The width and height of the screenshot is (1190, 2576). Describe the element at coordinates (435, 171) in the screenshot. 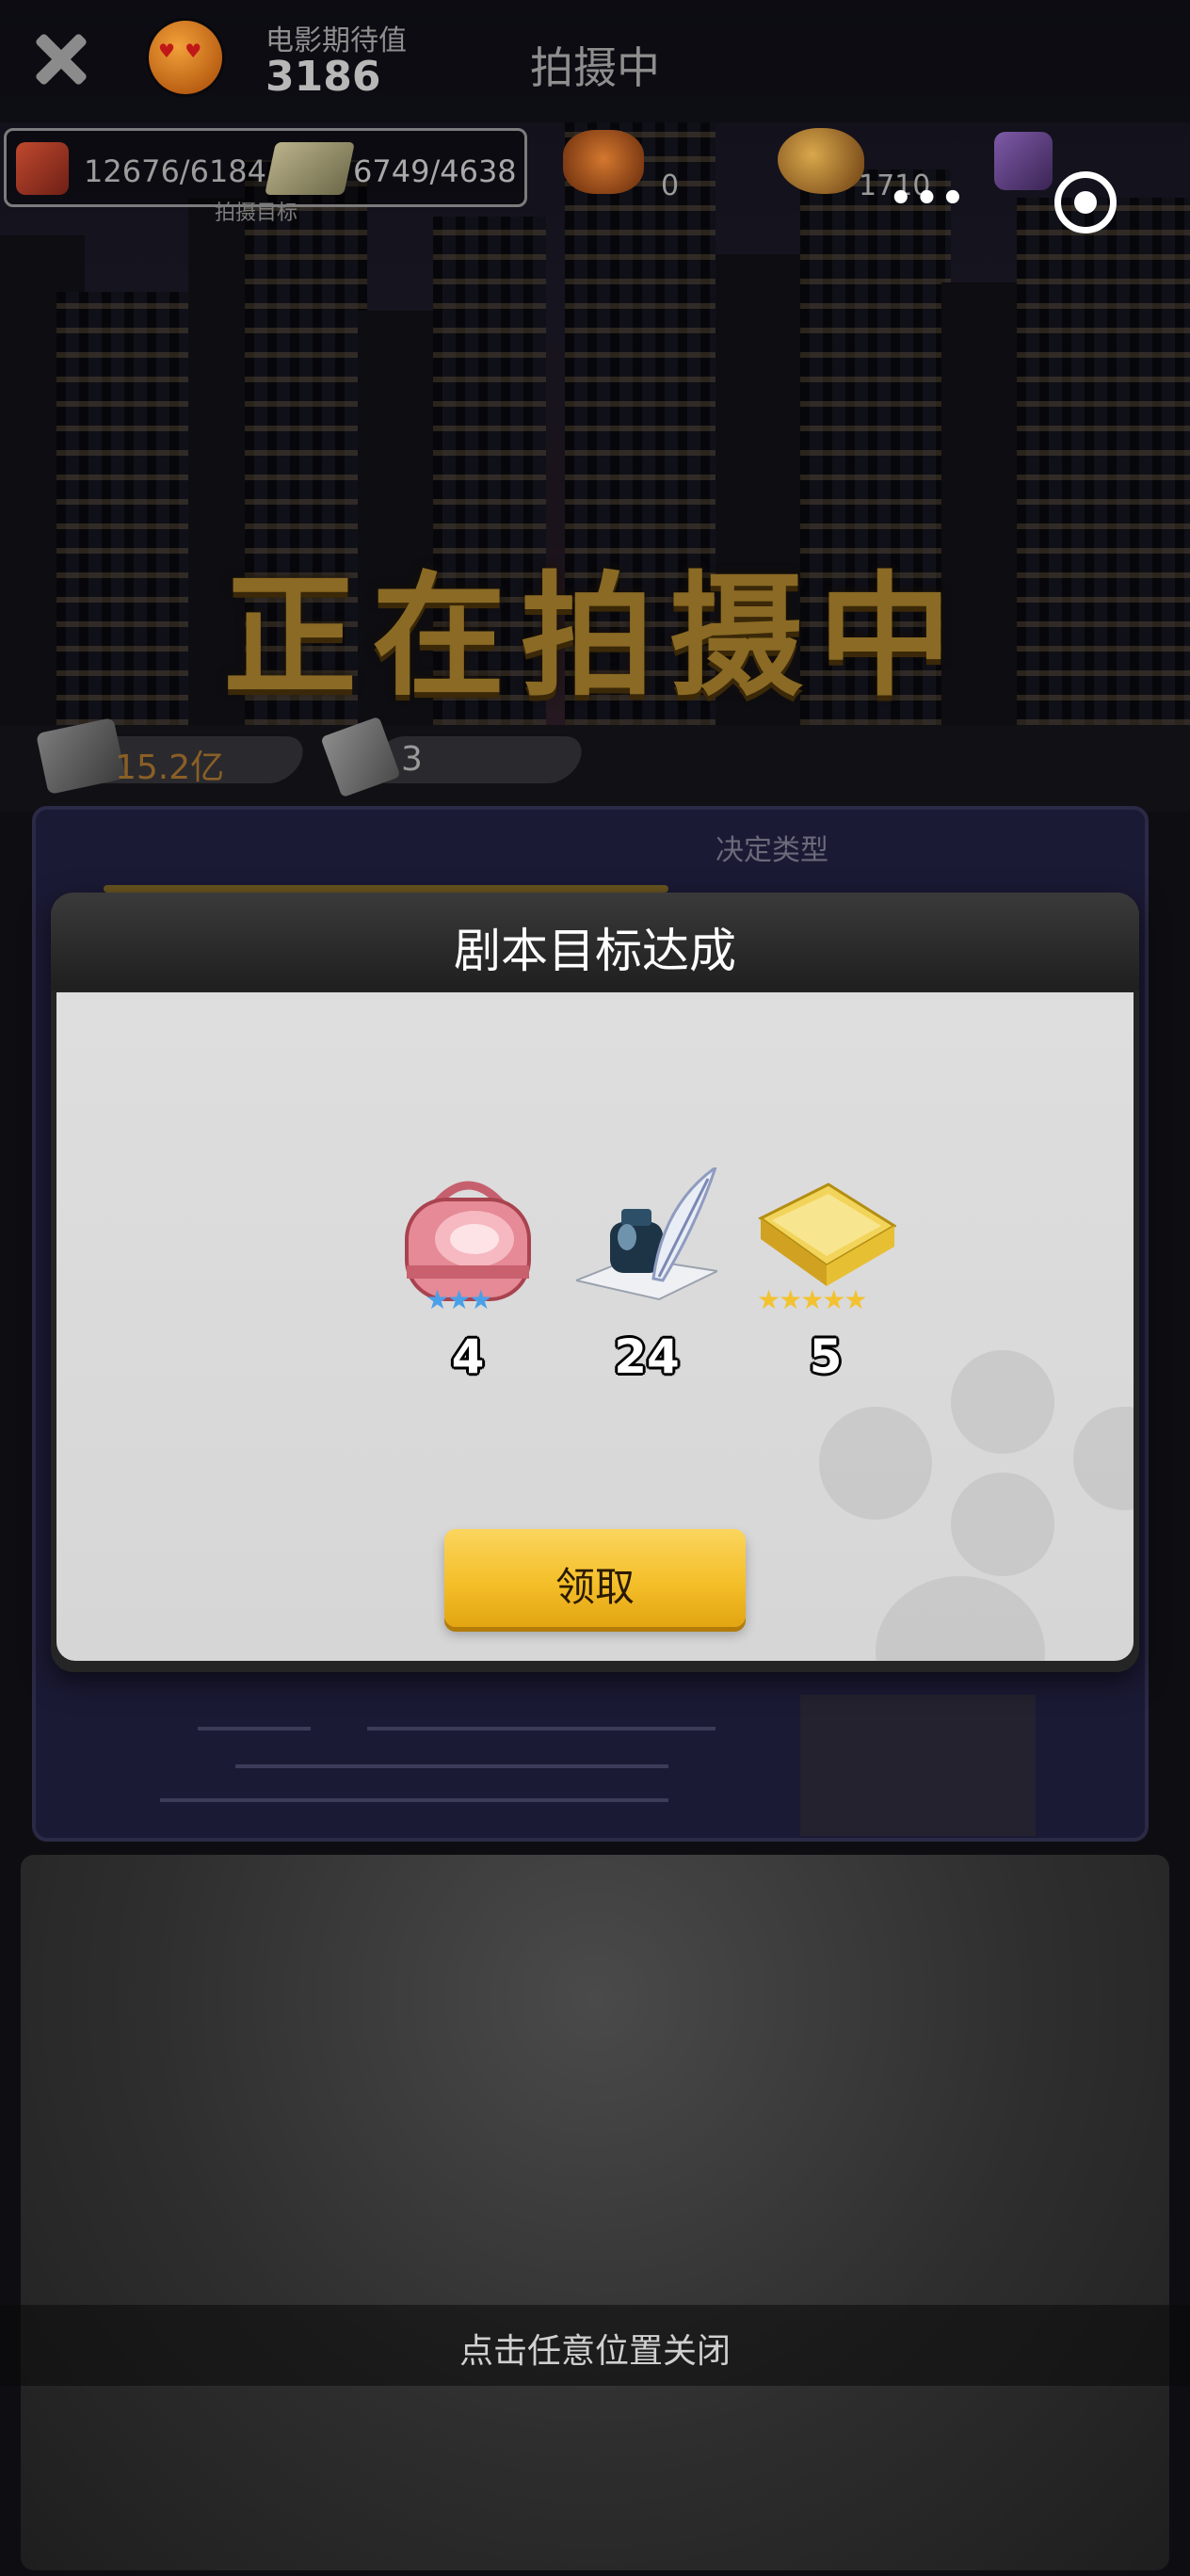

I see `stat-value-2: 6749/4638` at that location.